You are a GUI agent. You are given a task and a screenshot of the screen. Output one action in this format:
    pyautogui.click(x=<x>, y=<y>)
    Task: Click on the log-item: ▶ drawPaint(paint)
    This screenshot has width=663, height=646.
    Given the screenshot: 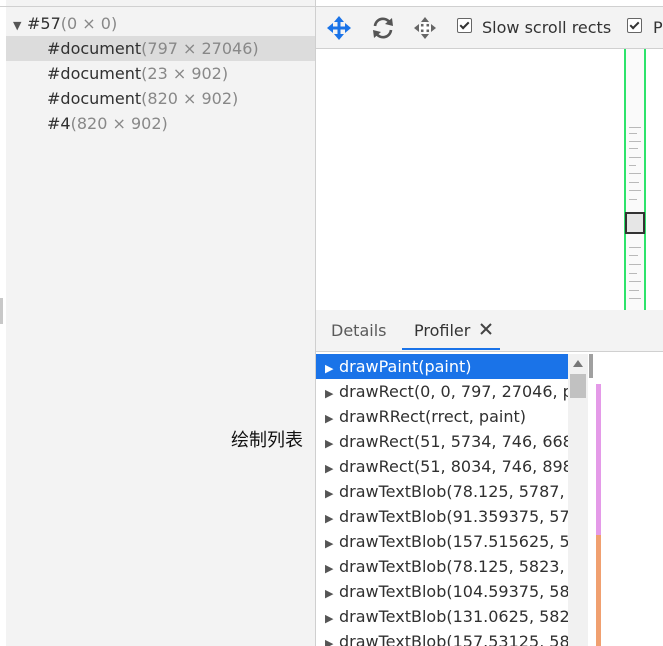 What is the action you would take?
    pyautogui.click(x=442, y=366)
    